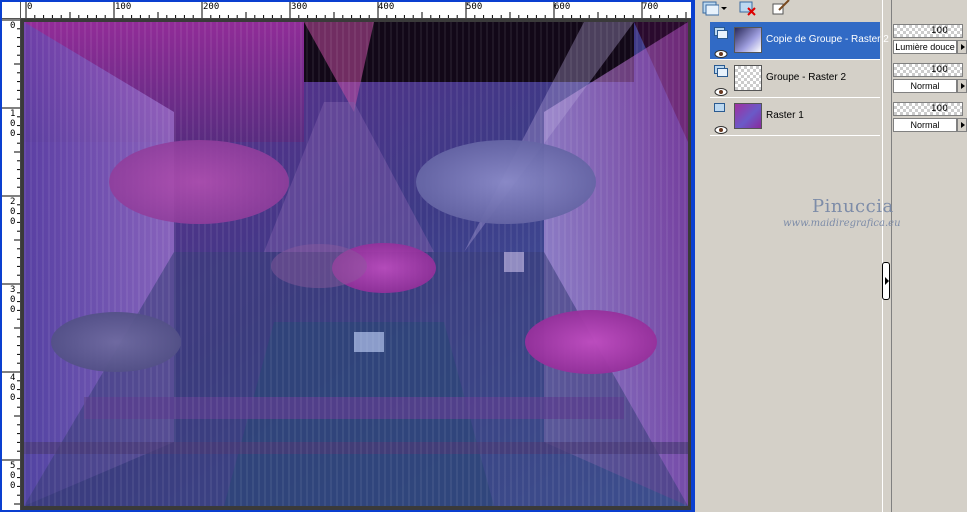  I want to click on ruler-label-0: 0, so click(30, 7).